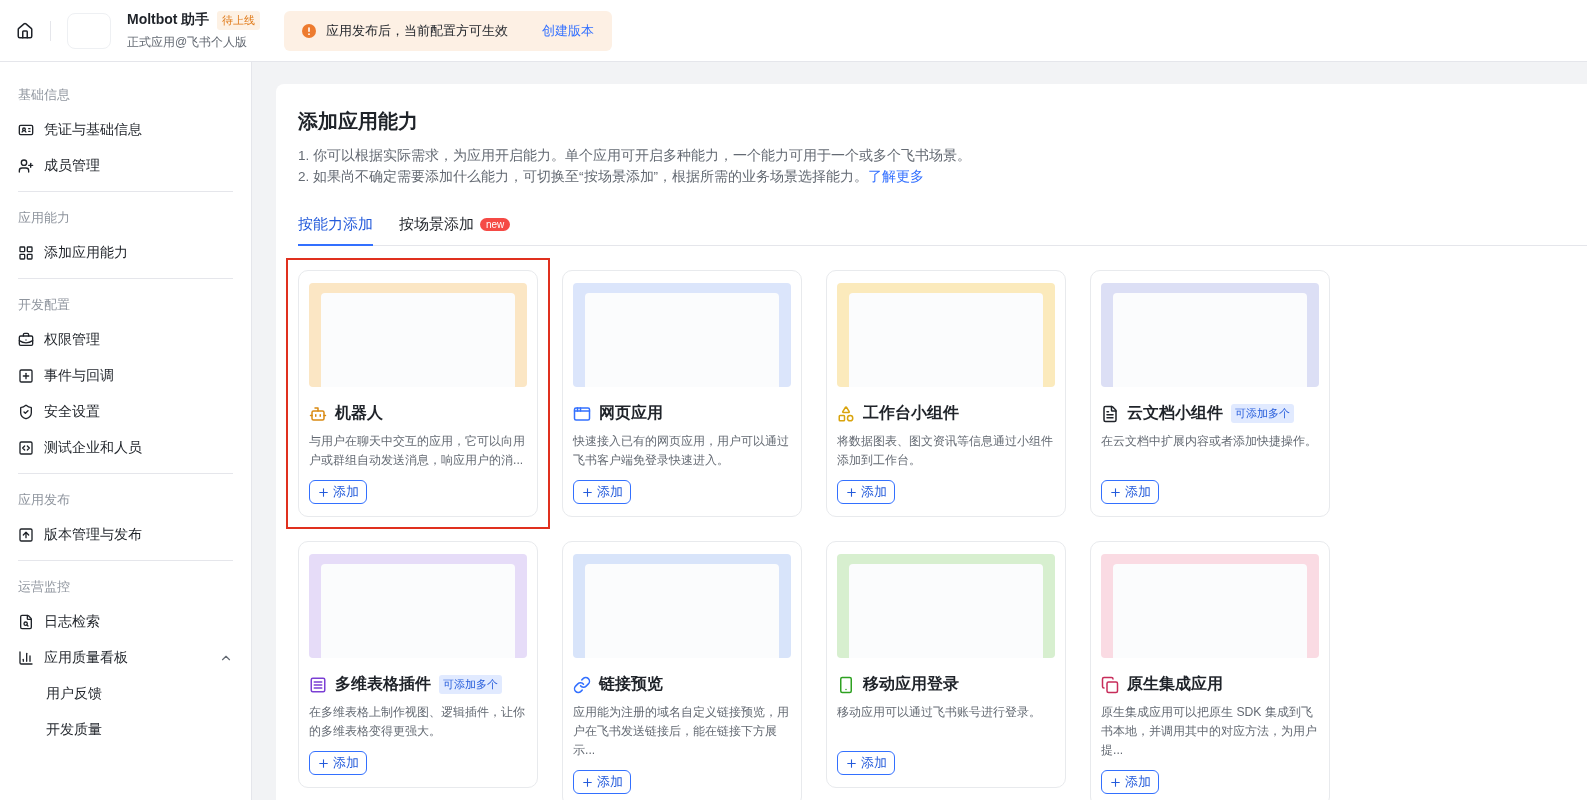  Describe the element at coordinates (26, 130) in the screenshot. I see `id-card-icon` at that location.